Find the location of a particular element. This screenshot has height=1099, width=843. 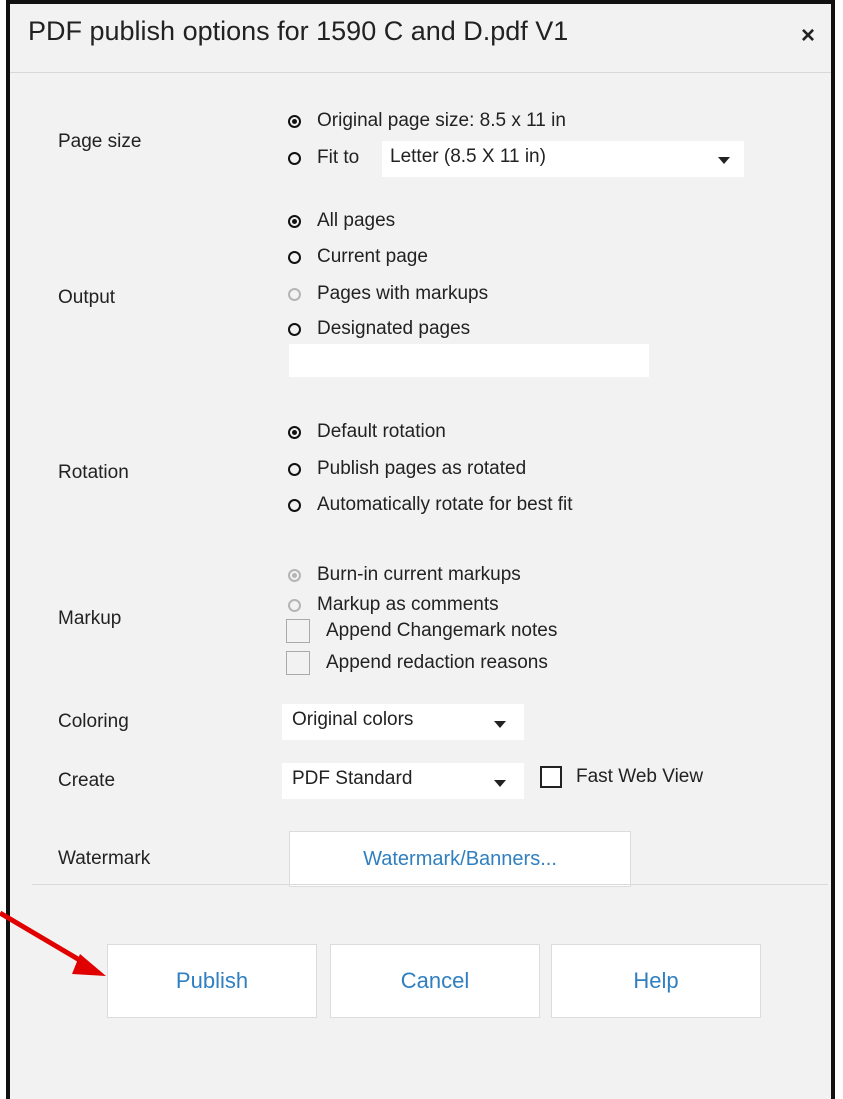

fit-to-option: Fit to is located at coordinates (323, 158).